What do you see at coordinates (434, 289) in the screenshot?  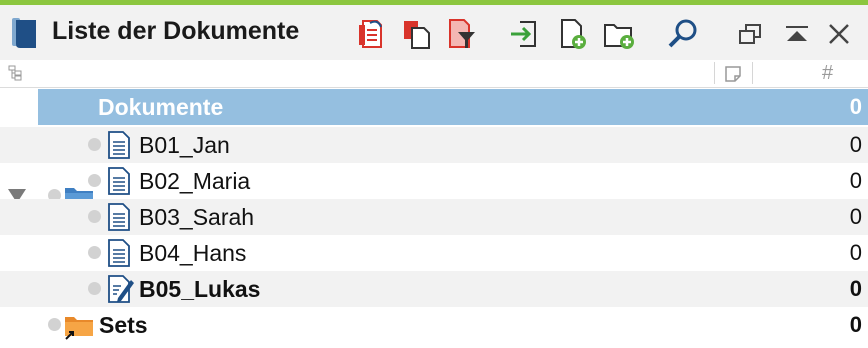 I see `tree-row-document: B05_Lukas 0` at bounding box center [434, 289].